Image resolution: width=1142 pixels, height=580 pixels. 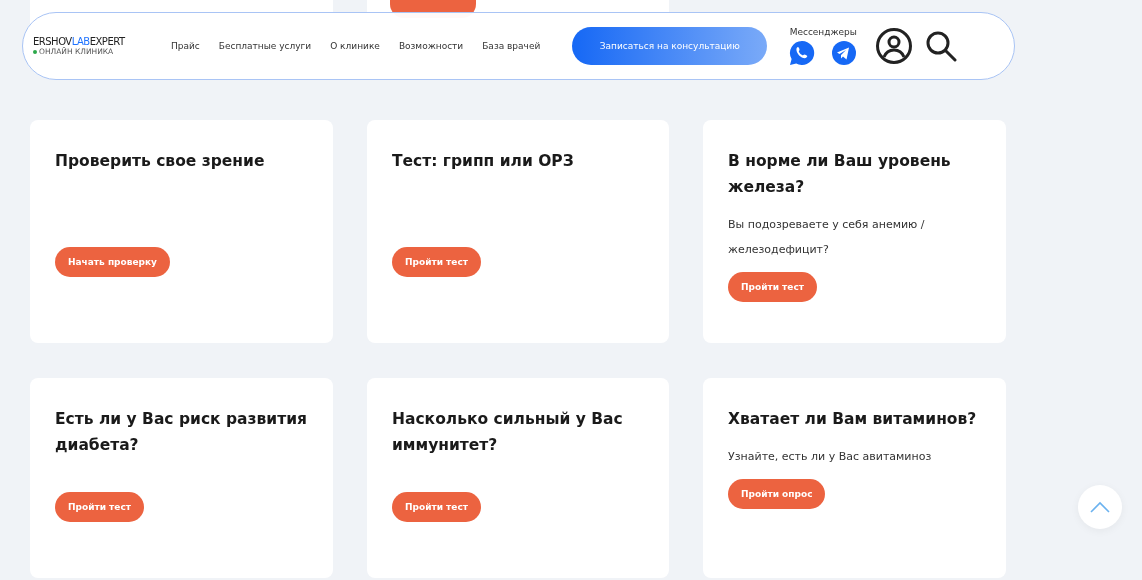 What do you see at coordinates (181, 432) in the screenshot?
I see `card-title: Есть ли у Вас риск развития диабета?` at bounding box center [181, 432].